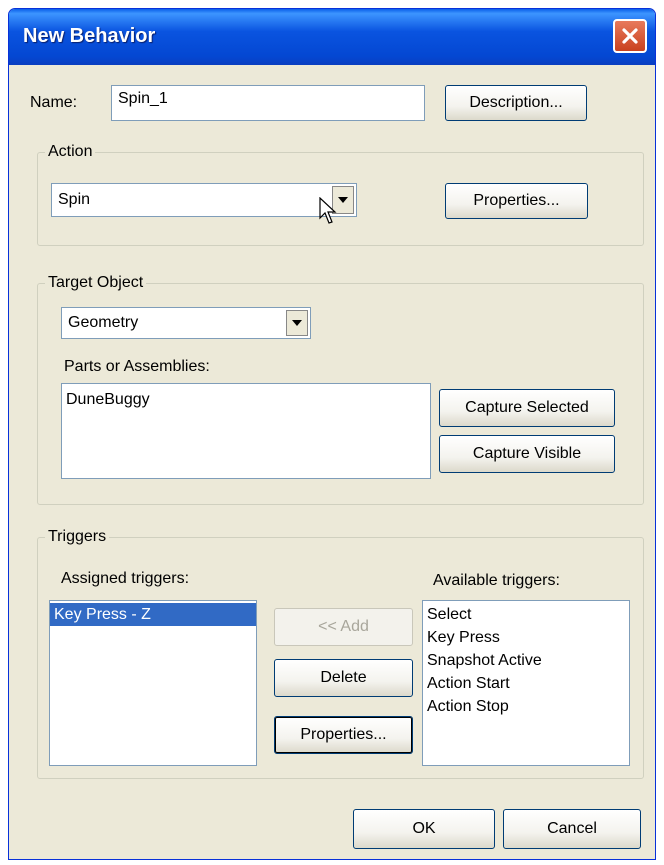 The width and height of the screenshot is (664, 865). What do you see at coordinates (246, 431) in the screenshot?
I see `parts-listbox: DuneBuggy` at bounding box center [246, 431].